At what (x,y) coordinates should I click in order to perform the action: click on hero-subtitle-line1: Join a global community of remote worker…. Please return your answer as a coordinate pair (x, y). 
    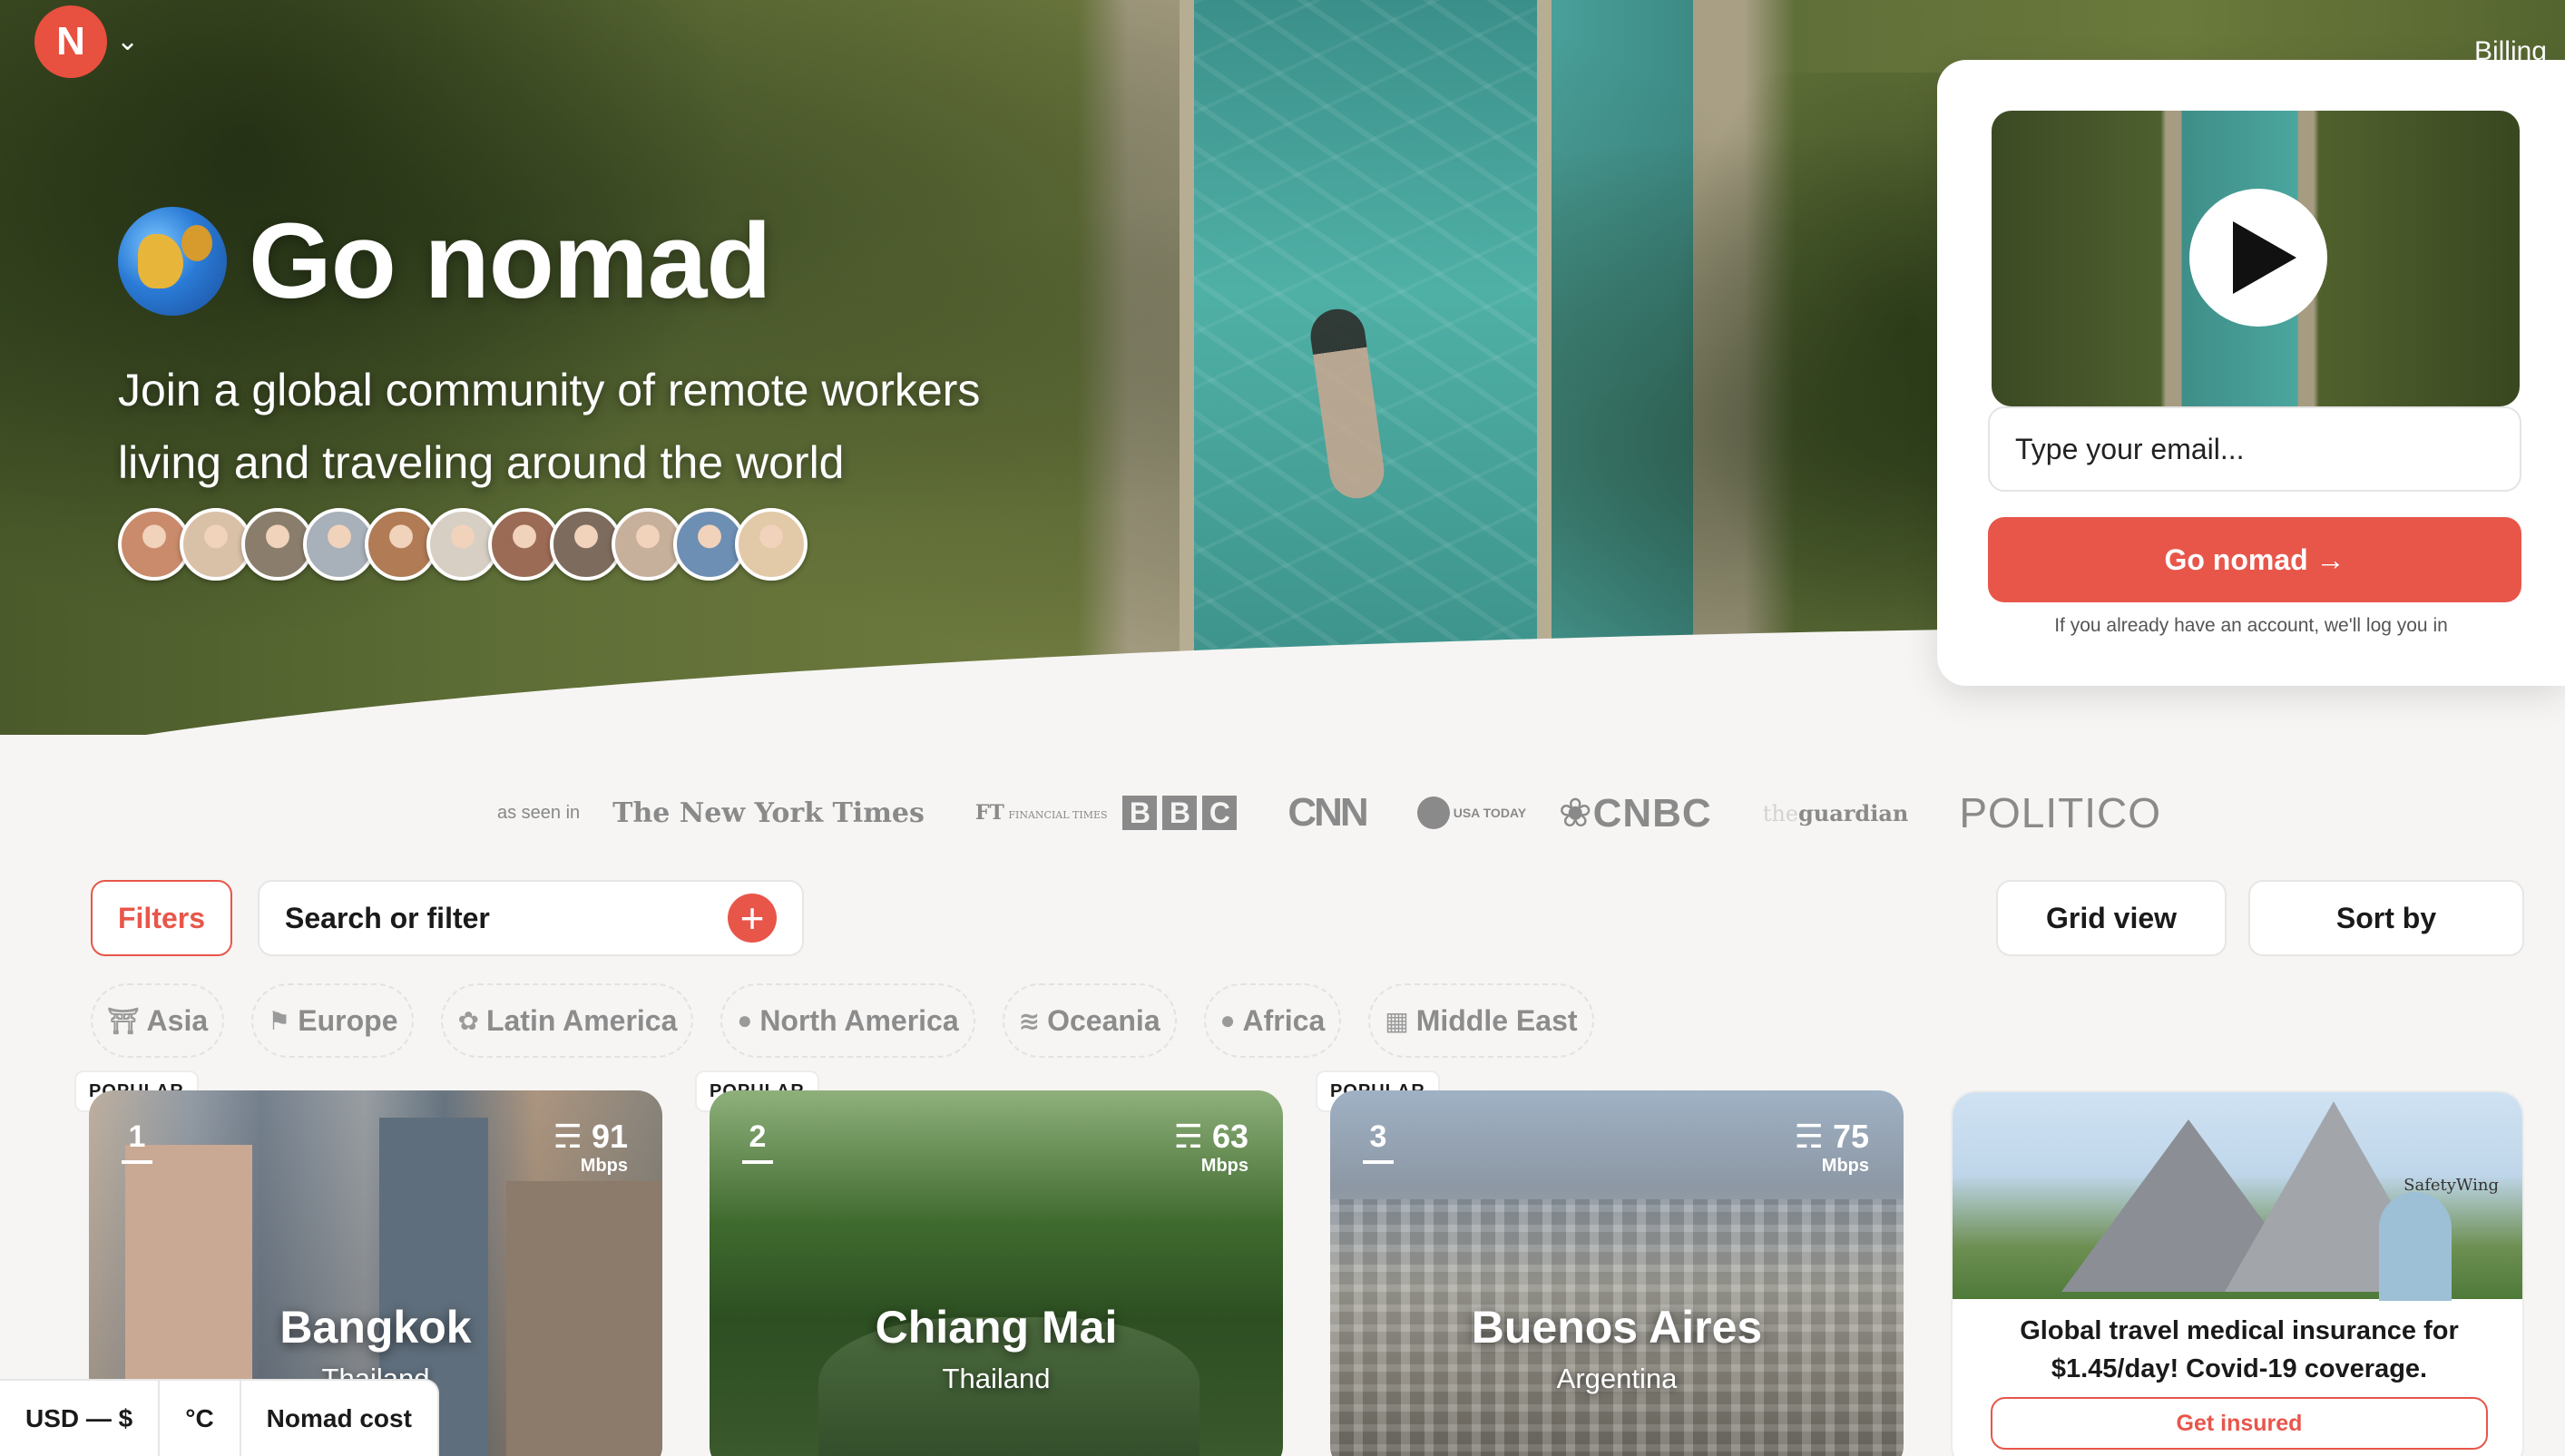
    Looking at the image, I should click on (549, 390).